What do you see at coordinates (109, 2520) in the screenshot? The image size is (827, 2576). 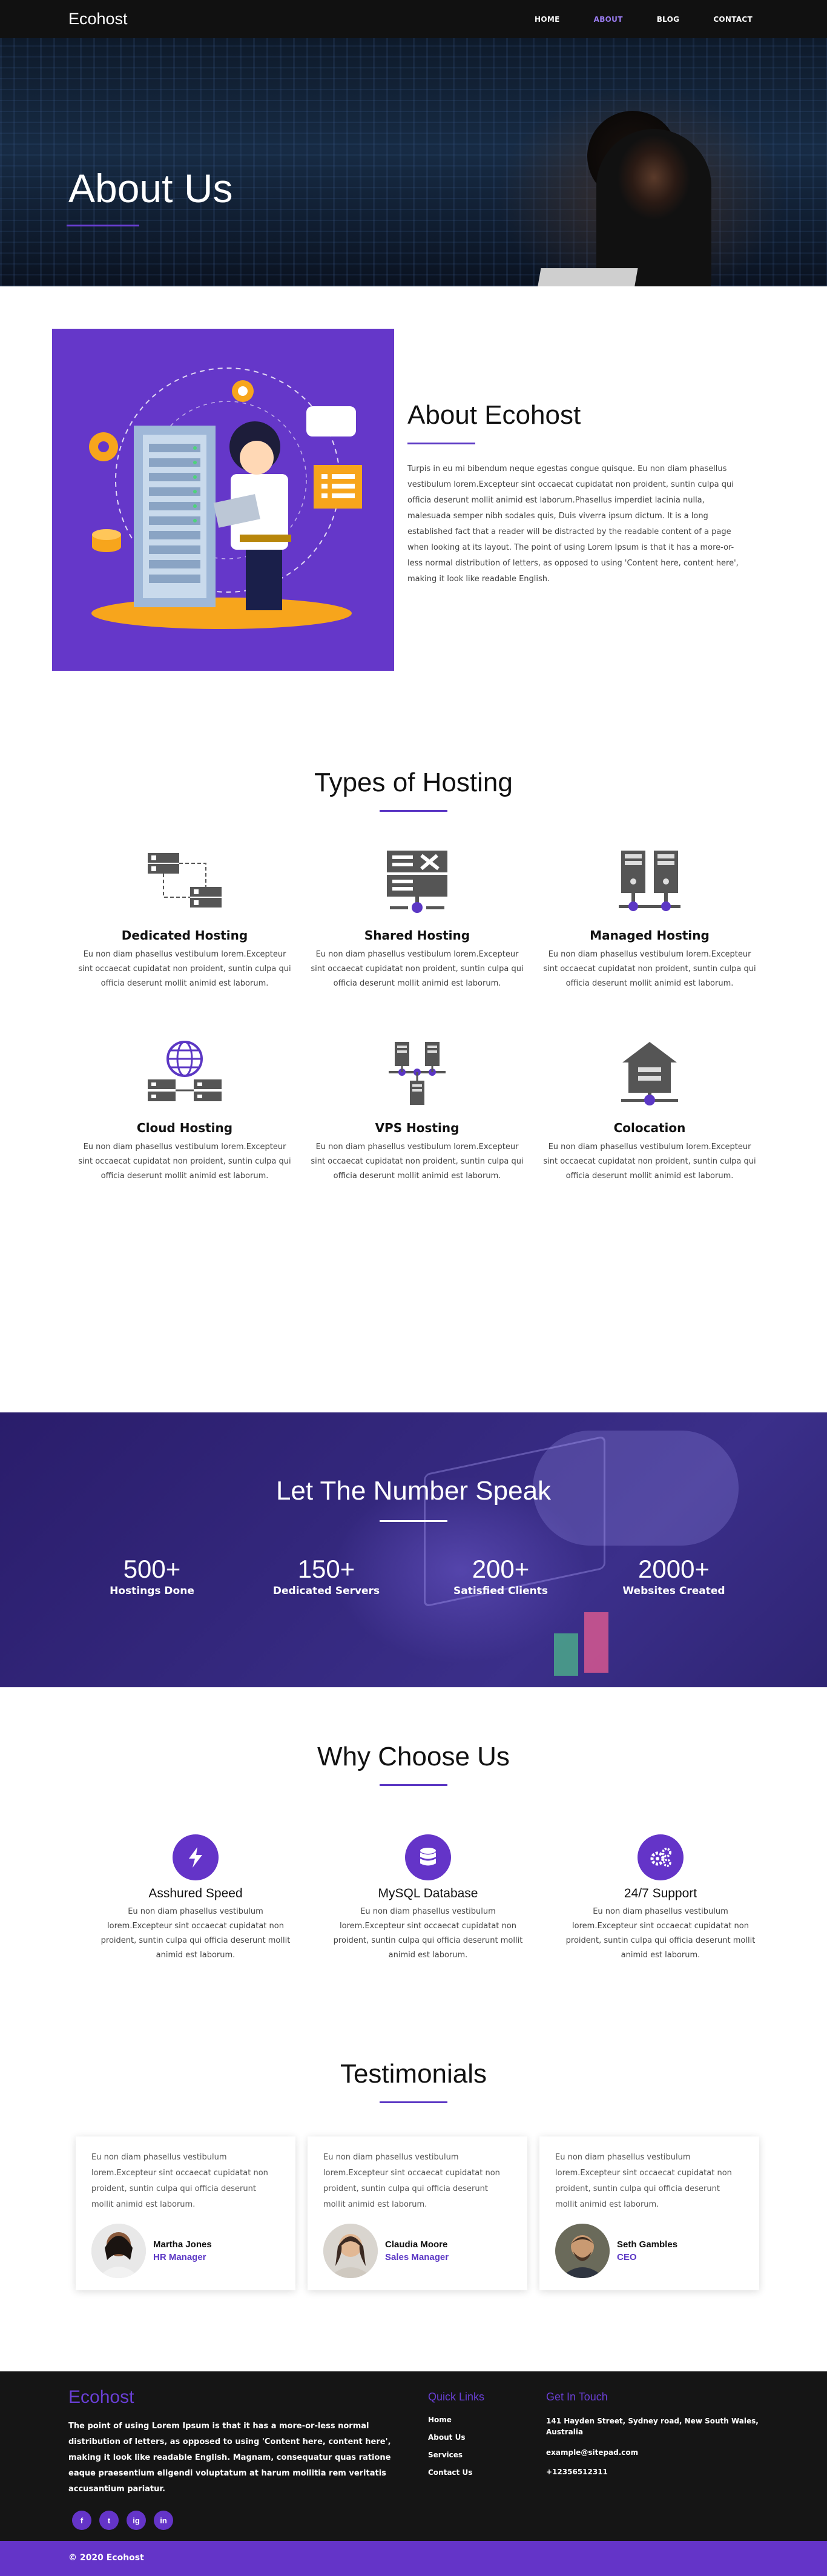 I see `twitter-icon: t` at bounding box center [109, 2520].